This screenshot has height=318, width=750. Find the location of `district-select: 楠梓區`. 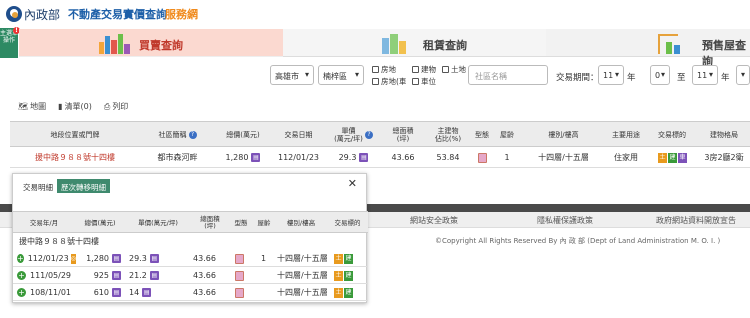

district-select: 楠梓區 is located at coordinates (341, 75).